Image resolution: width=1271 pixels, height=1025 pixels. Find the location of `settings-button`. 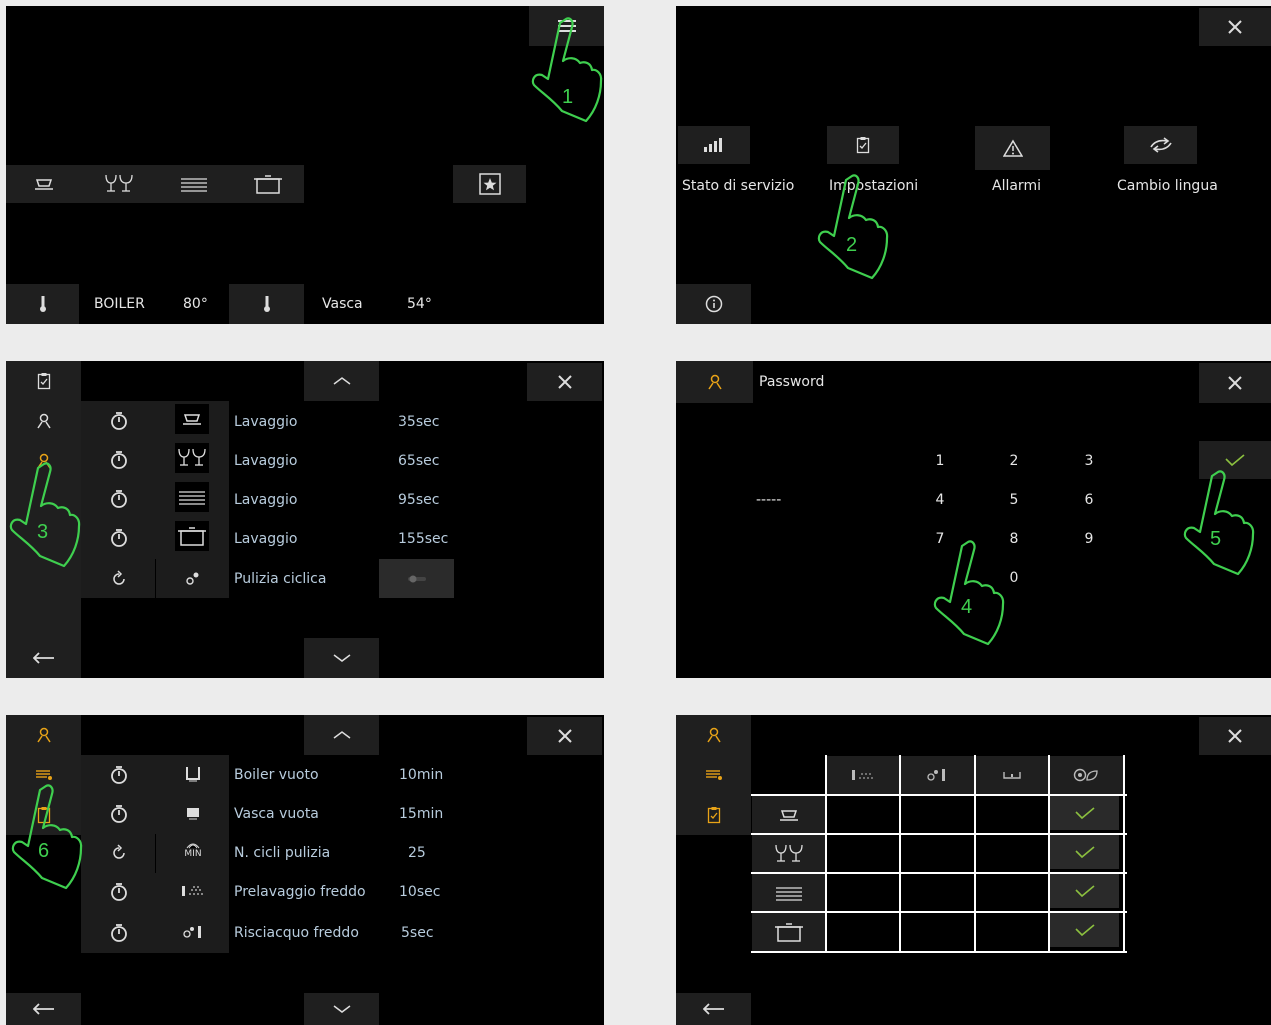

settings-button is located at coordinates (863, 145).